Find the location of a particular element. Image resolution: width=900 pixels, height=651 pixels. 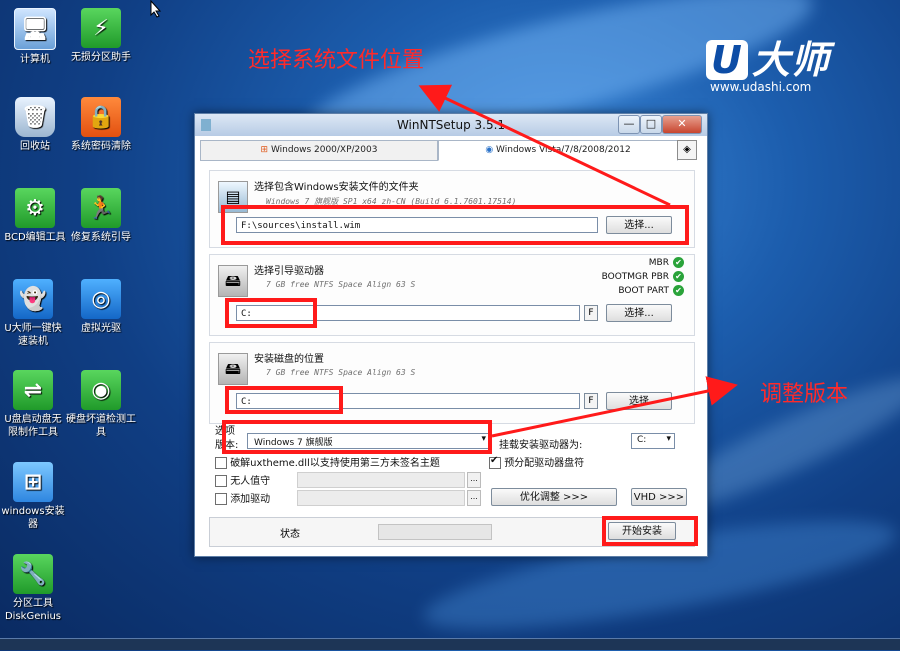

mount-drive-select: C: ▾ is located at coordinates (653, 441).